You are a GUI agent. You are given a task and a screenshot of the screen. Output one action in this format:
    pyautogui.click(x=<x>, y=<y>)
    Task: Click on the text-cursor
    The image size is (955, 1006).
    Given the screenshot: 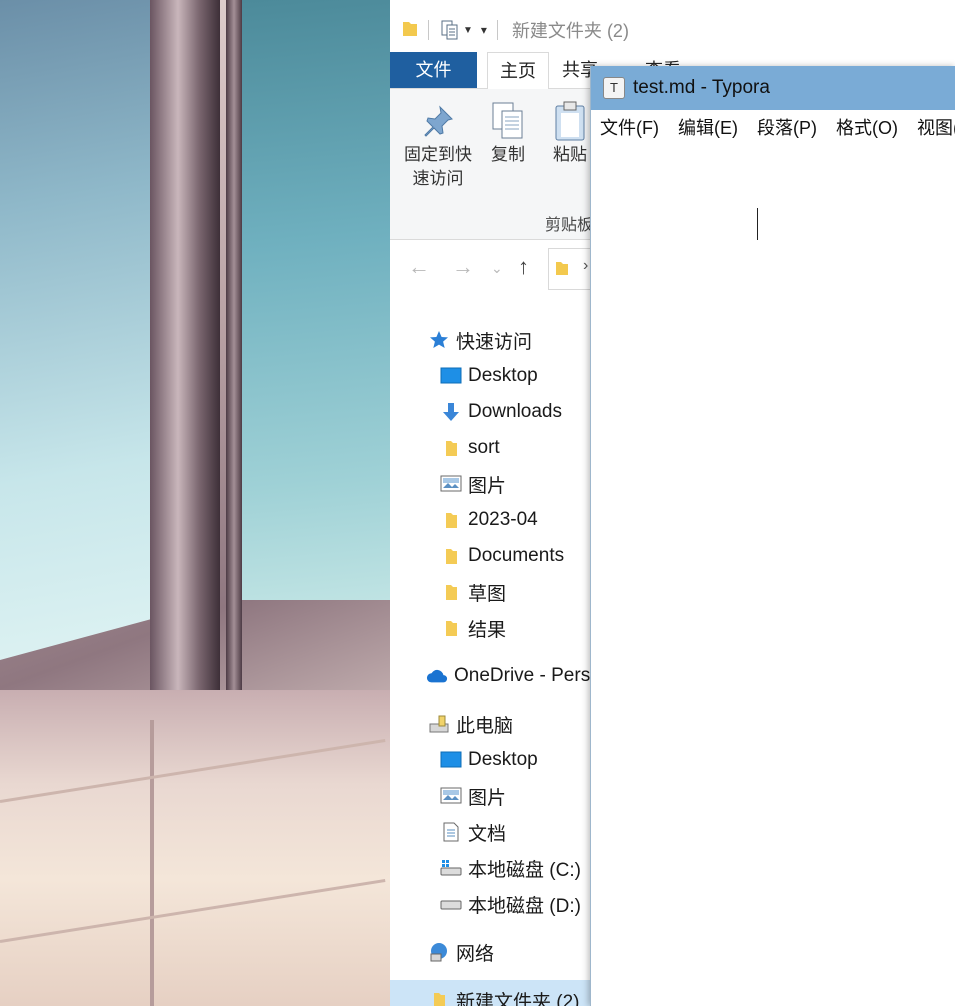 What is the action you would take?
    pyautogui.click(x=757, y=224)
    